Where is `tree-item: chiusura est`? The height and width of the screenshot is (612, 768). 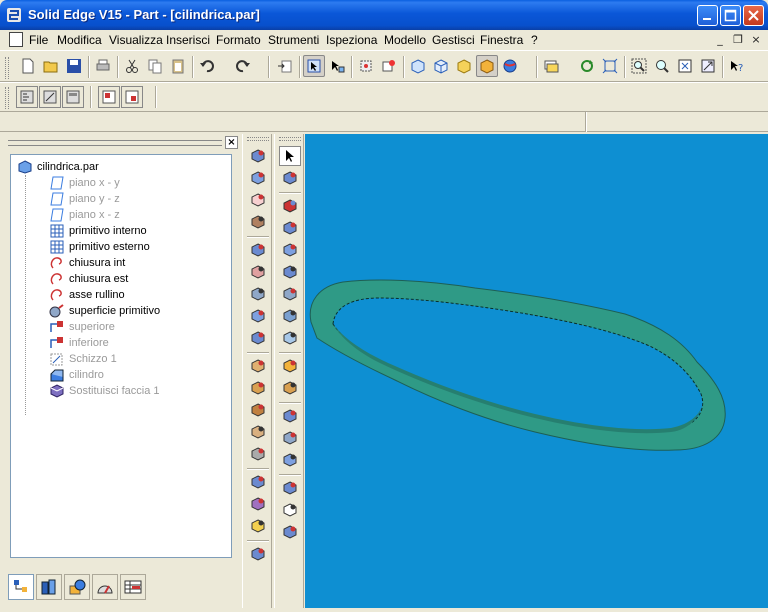
tree-item: chiusura est is located at coordinates (88, 279).